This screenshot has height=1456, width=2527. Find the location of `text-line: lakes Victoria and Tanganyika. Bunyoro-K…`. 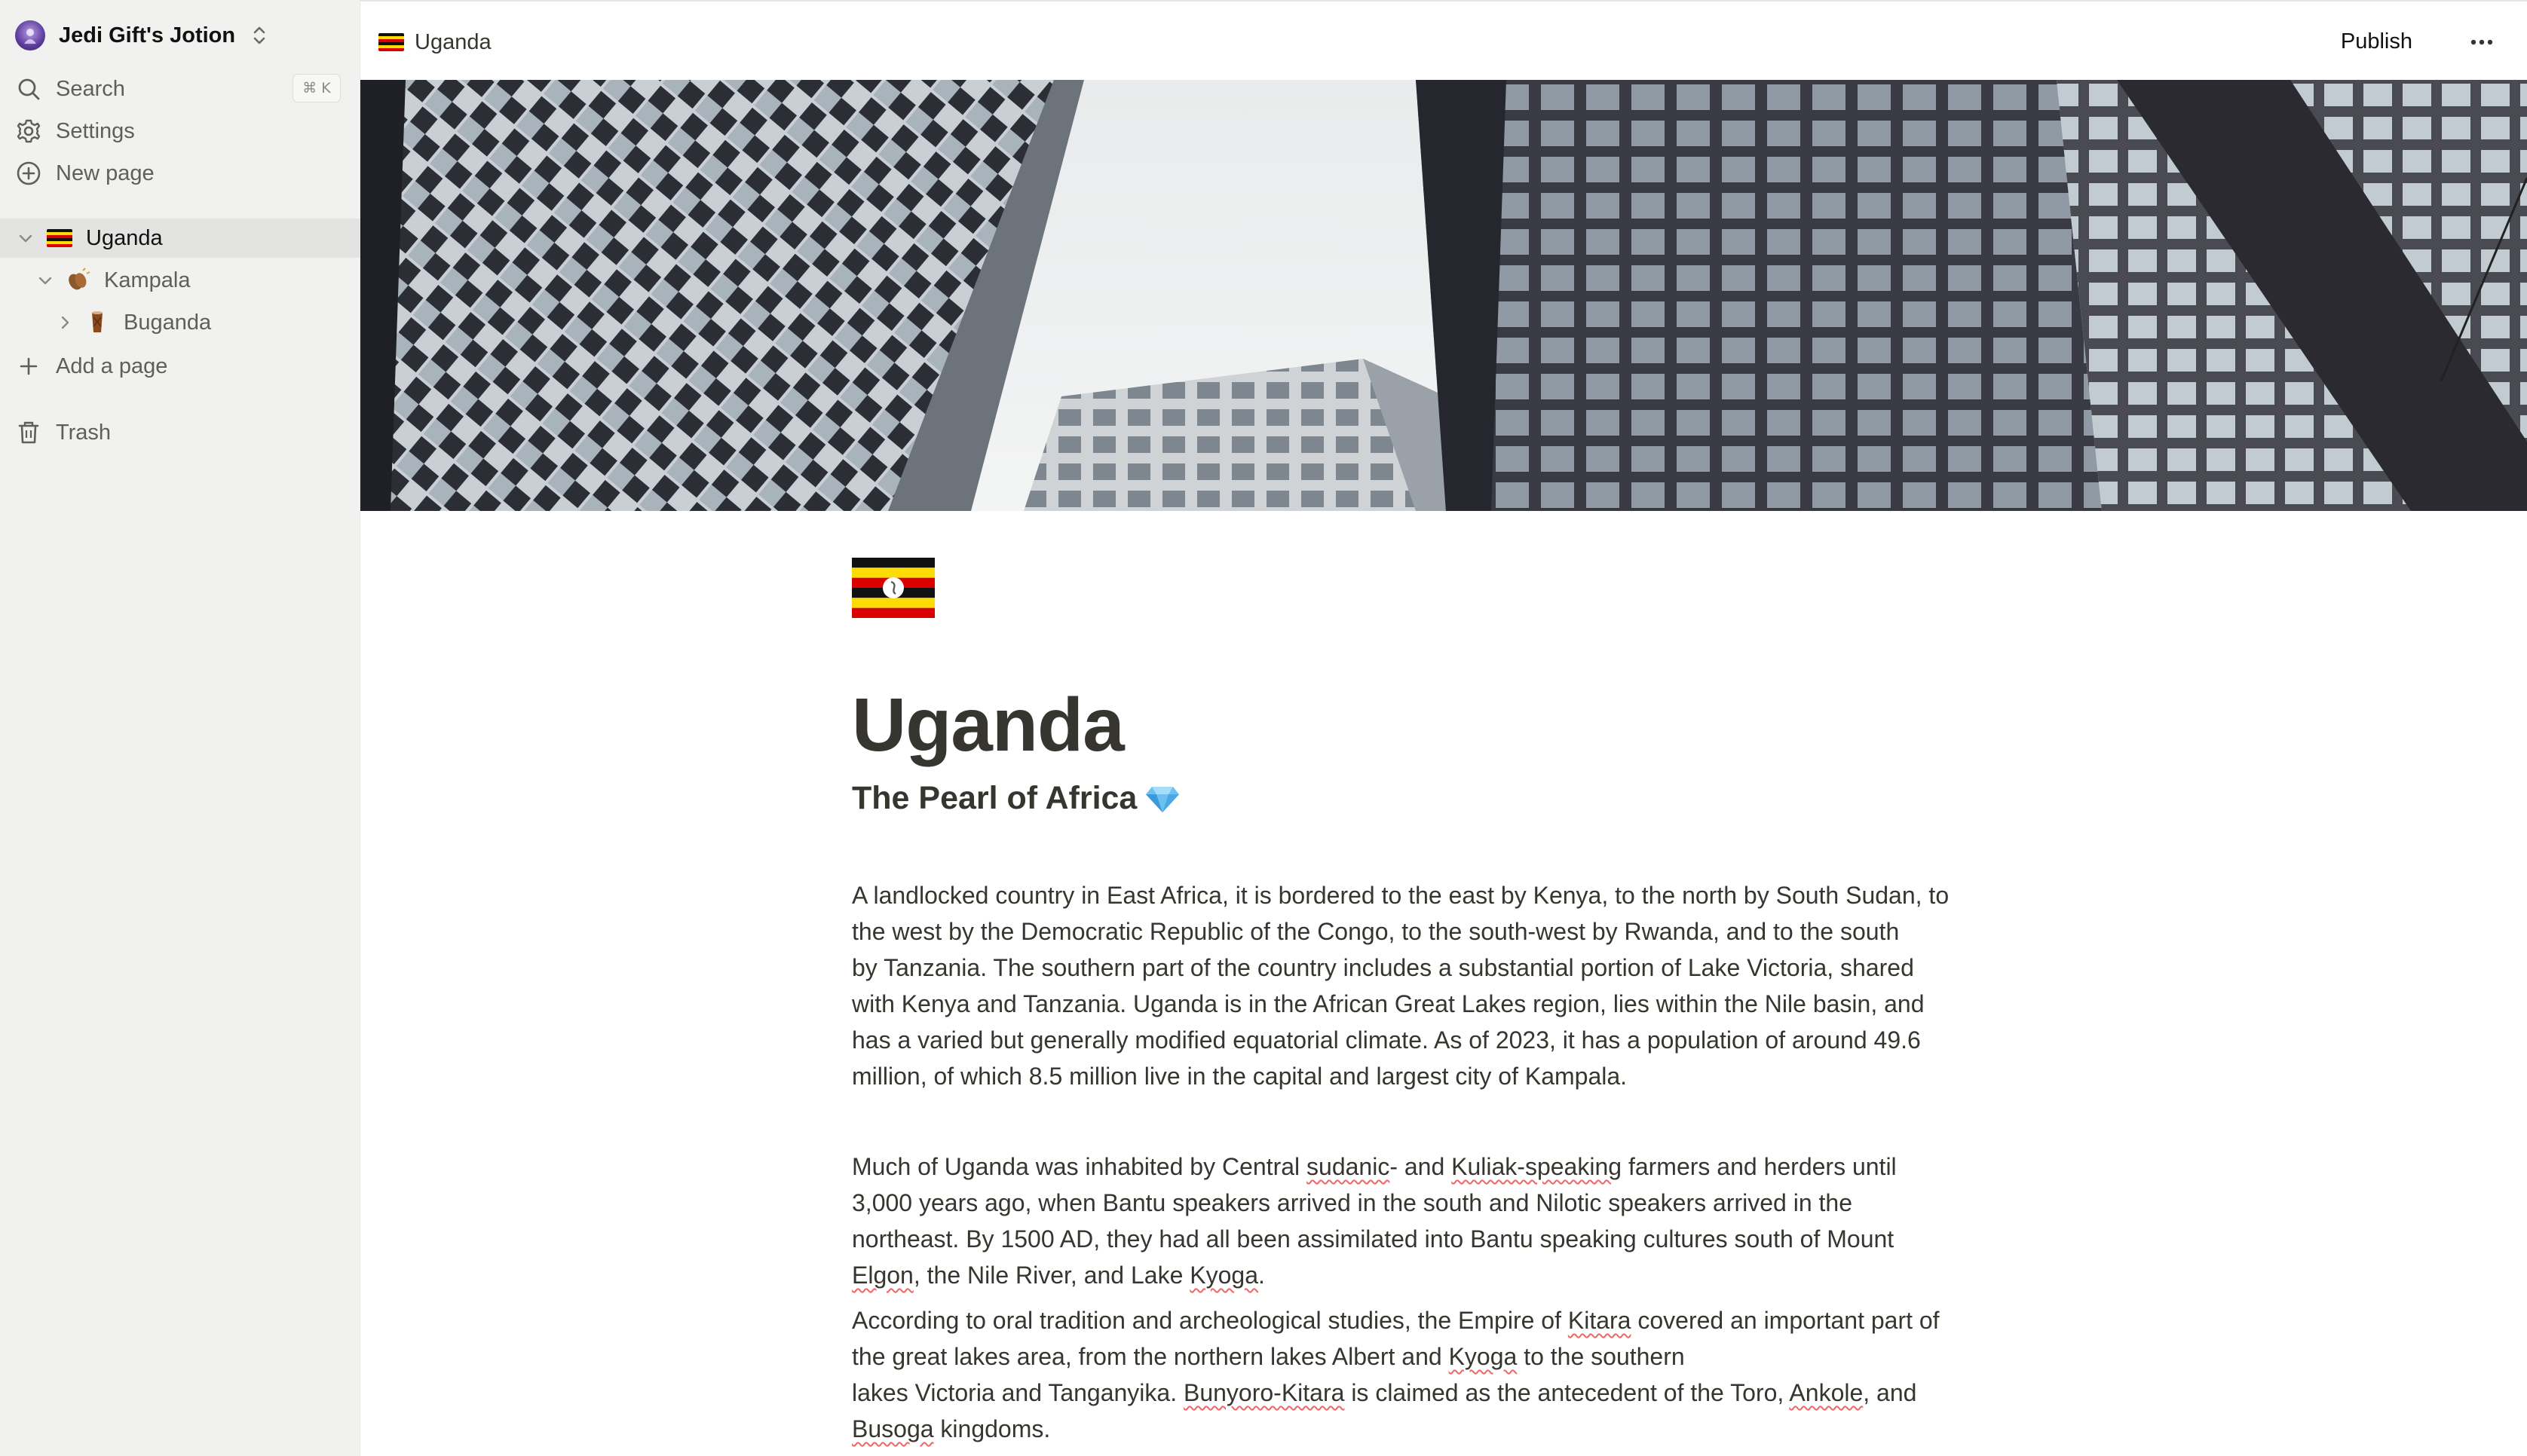

text-line: lakes Victoria and Tanganyika. Bunyoro-K… is located at coordinates (1448, 1393).